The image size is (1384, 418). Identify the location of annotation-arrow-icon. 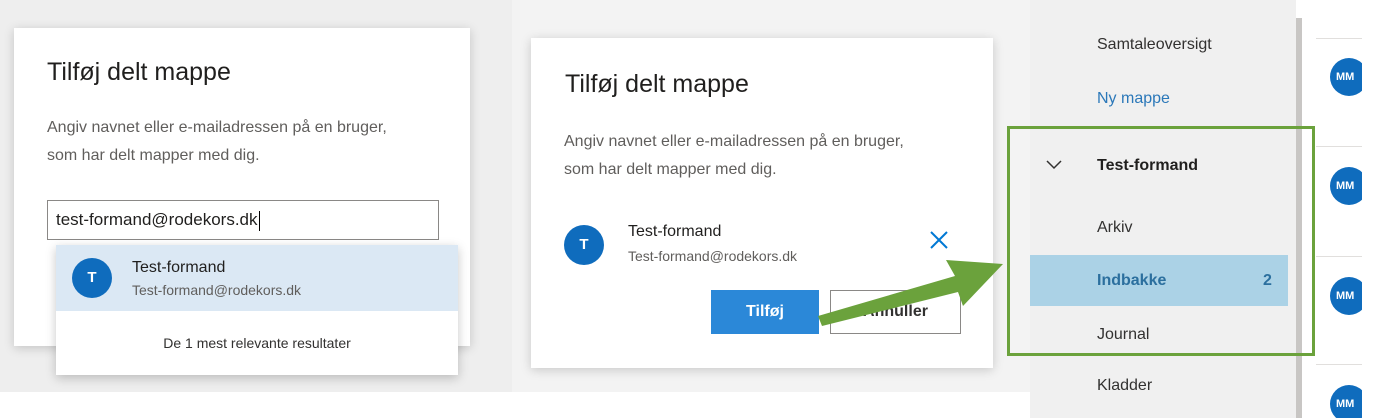
(910, 293).